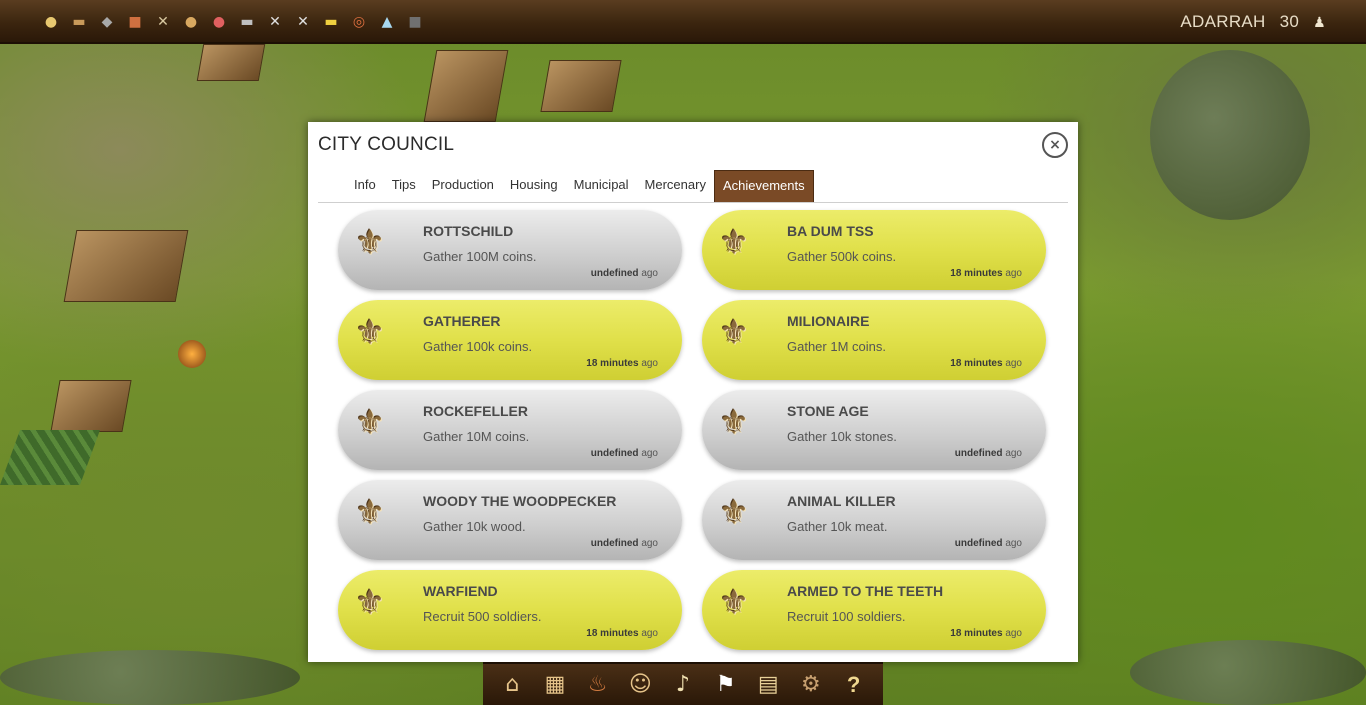 This screenshot has width=1366, height=705. I want to click on achievement-title: STONE AGE, so click(828, 411).